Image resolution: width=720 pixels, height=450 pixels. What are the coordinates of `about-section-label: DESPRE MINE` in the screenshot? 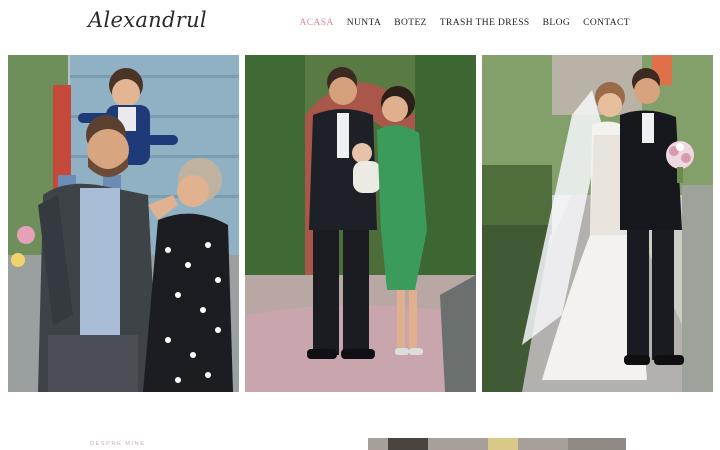 It's located at (118, 444).